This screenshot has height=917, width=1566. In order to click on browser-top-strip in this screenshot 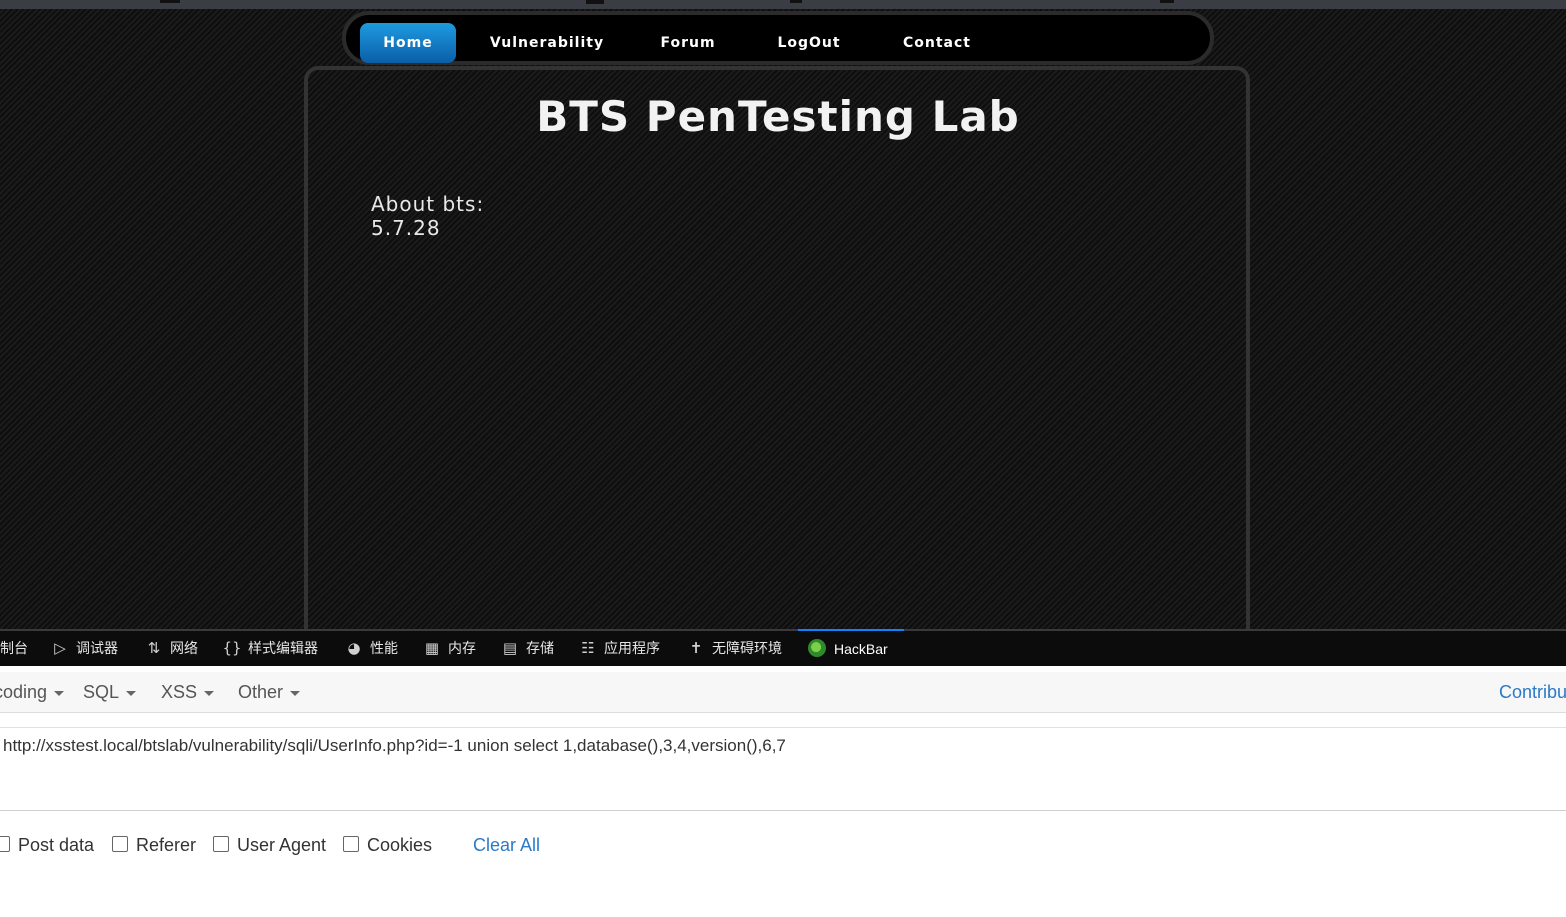, I will do `click(783, 4)`.